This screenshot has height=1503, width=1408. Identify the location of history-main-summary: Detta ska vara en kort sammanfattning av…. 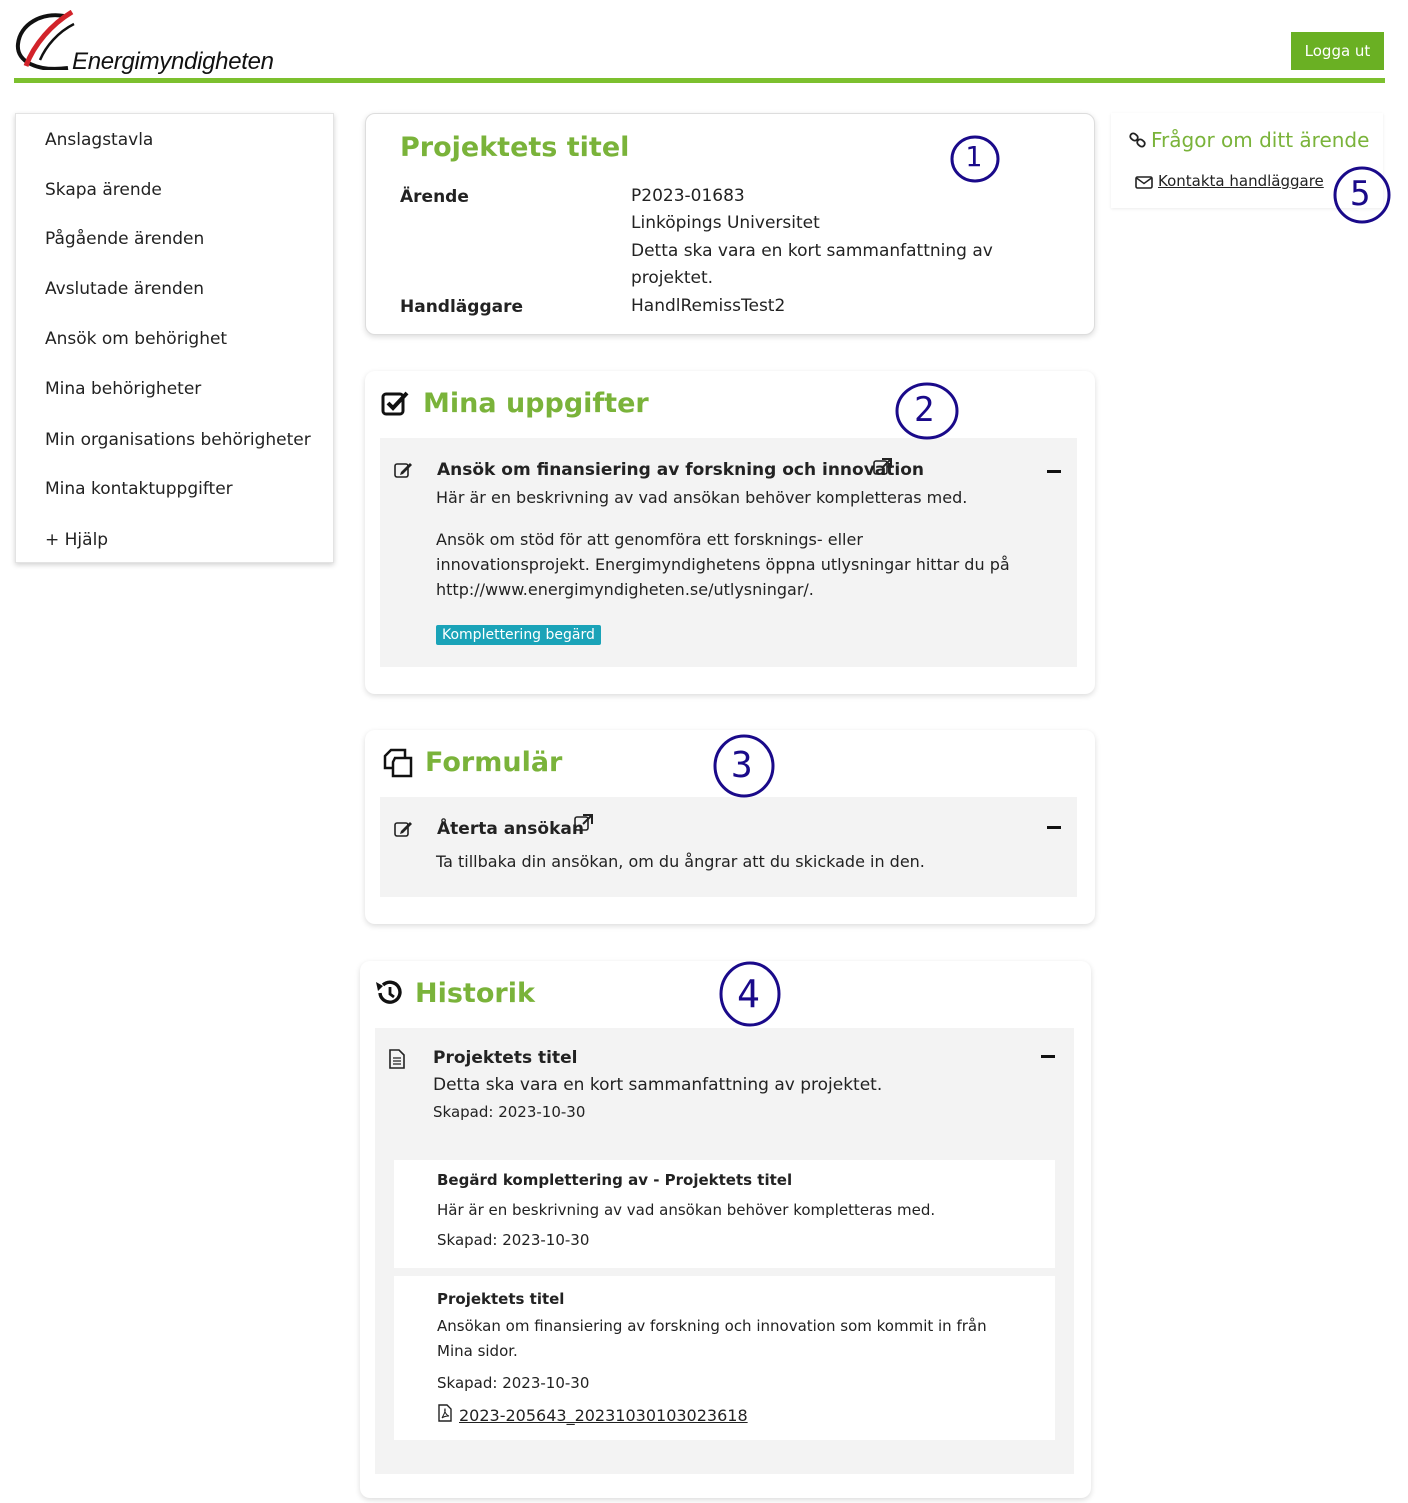
(658, 1085).